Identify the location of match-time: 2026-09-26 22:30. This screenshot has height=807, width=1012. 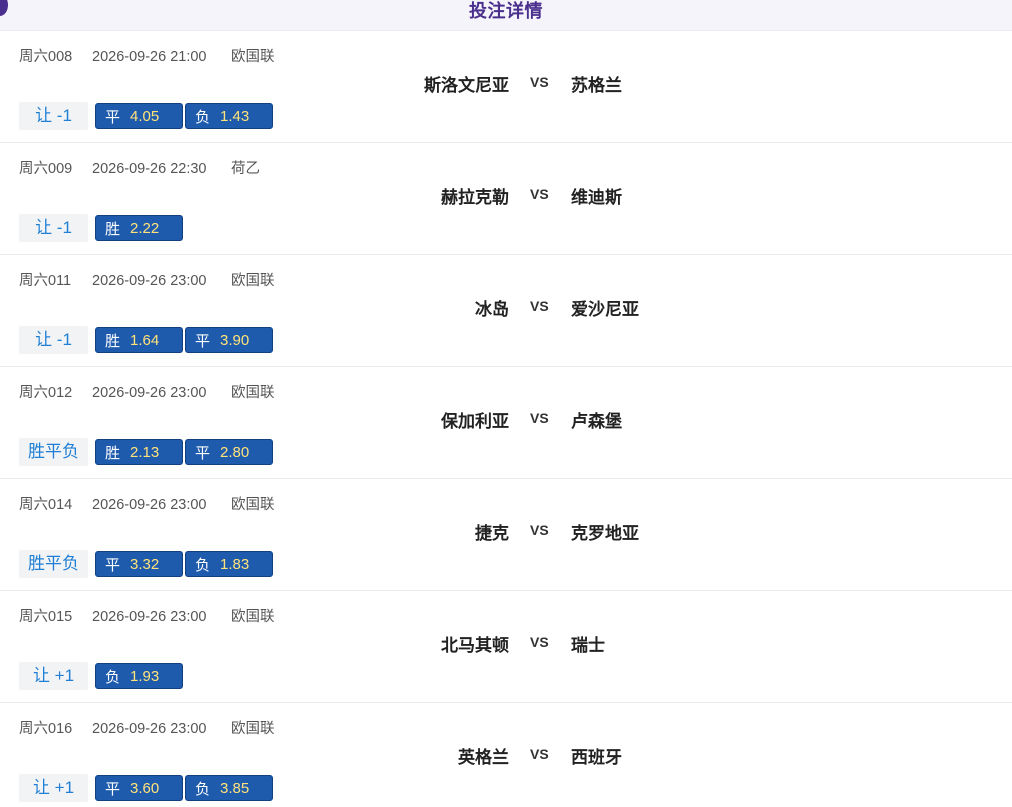
(149, 169).